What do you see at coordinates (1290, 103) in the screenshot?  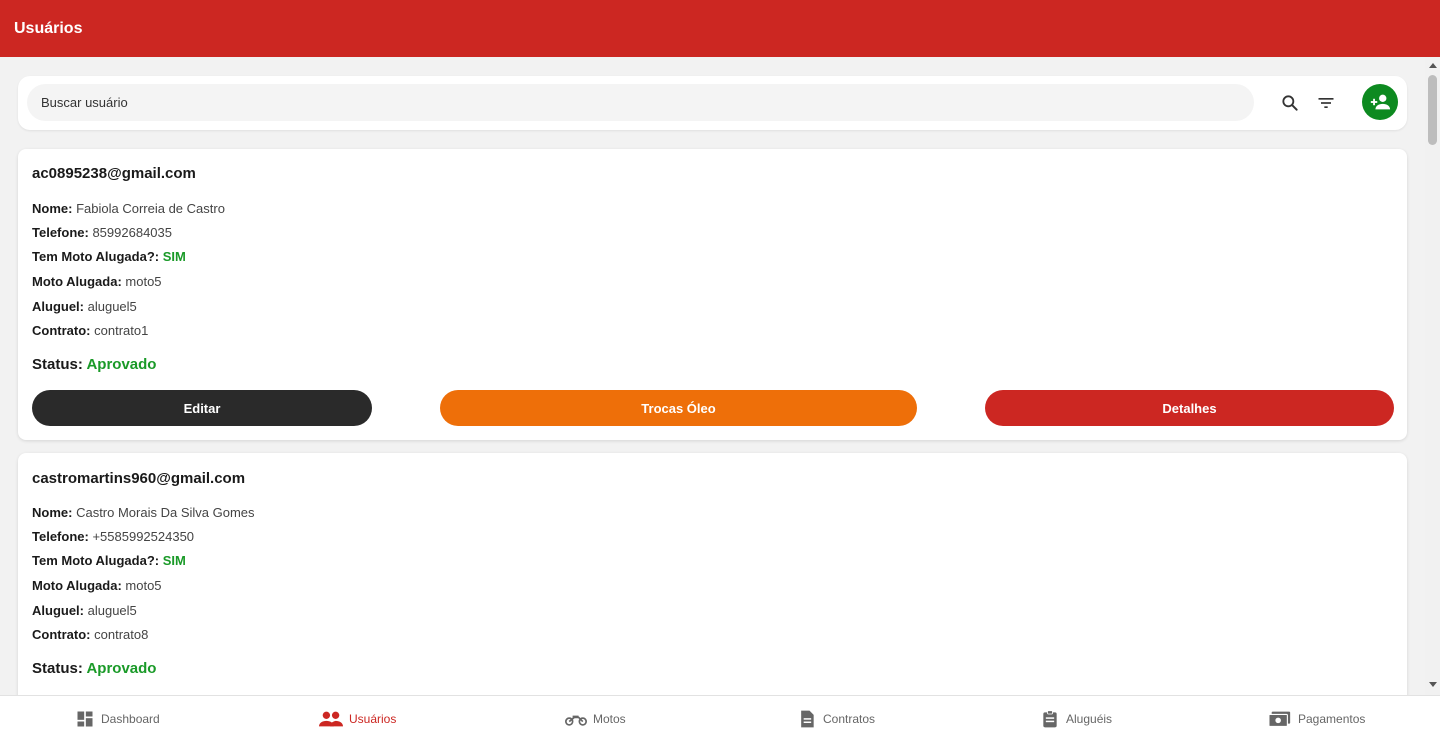 I see `search-icon` at bounding box center [1290, 103].